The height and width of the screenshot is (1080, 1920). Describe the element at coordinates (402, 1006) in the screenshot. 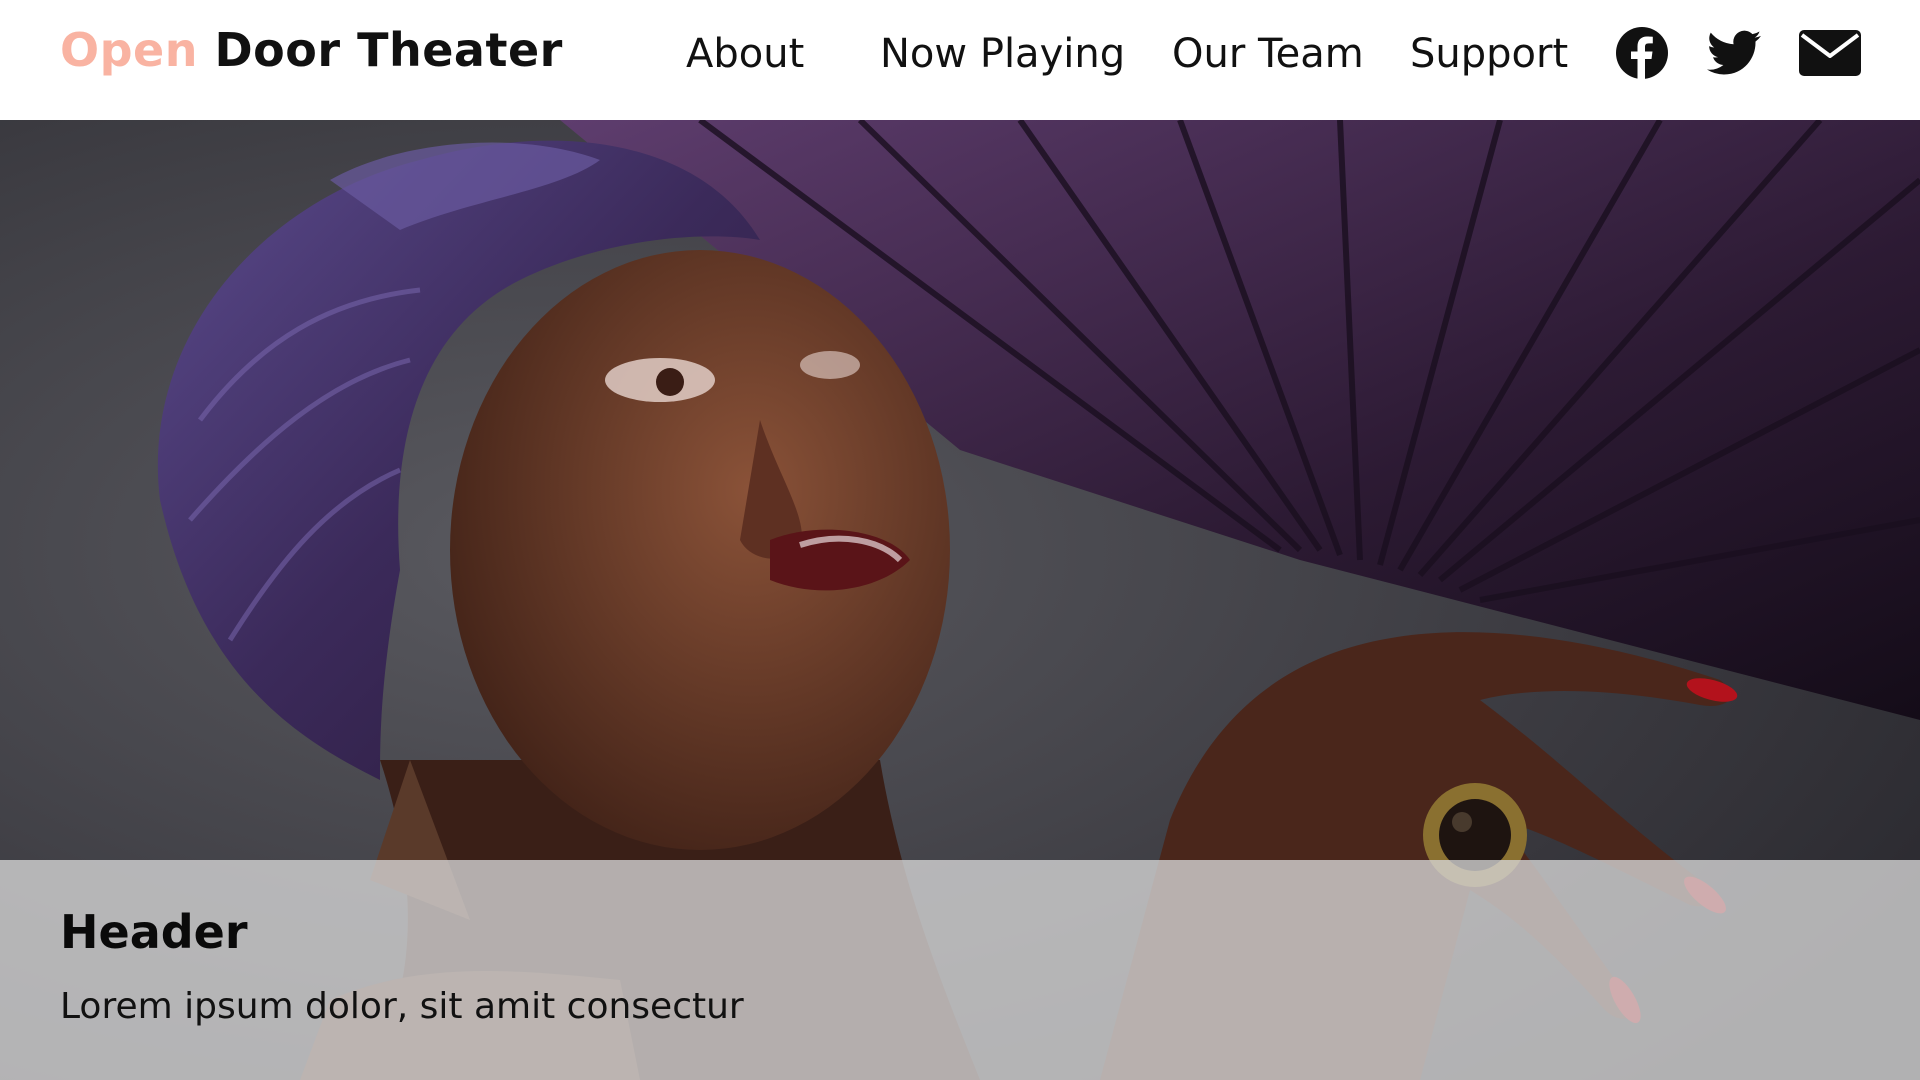

I see `hero-caption-text: Lorem ipsum dolor, sit amit consectur` at that location.